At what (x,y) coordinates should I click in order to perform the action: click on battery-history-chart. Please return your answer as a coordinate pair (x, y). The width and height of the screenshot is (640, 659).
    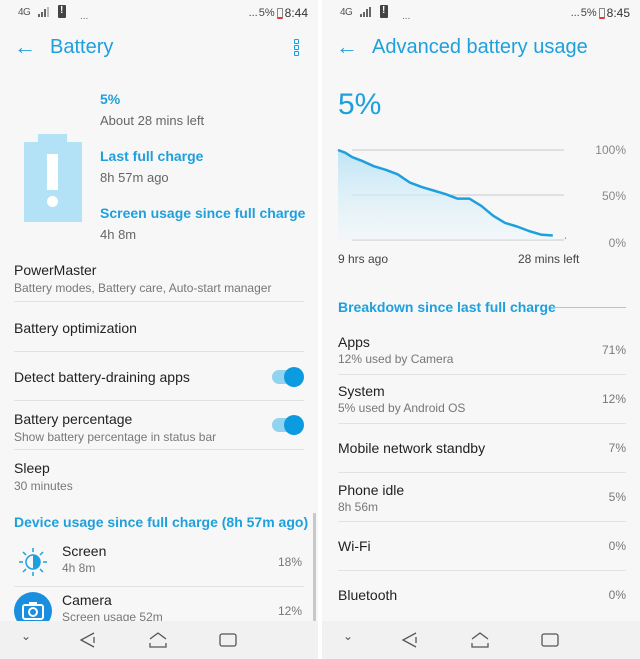
    Looking at the image, I should click on (486, 205).